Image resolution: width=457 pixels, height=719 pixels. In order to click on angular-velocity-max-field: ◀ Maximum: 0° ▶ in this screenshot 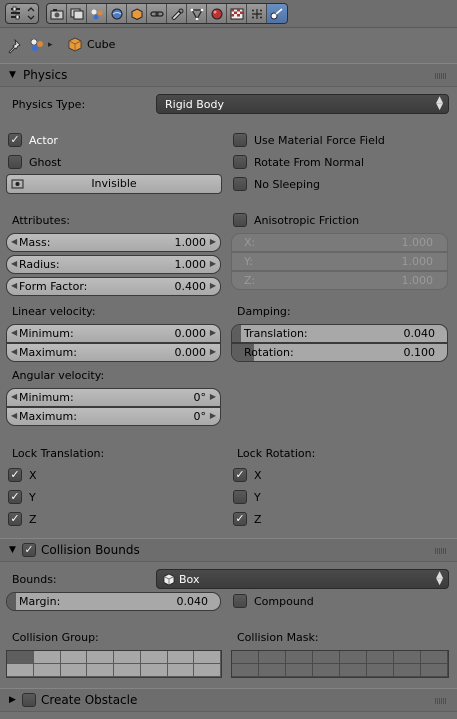, I will do `click(113, 416)`.